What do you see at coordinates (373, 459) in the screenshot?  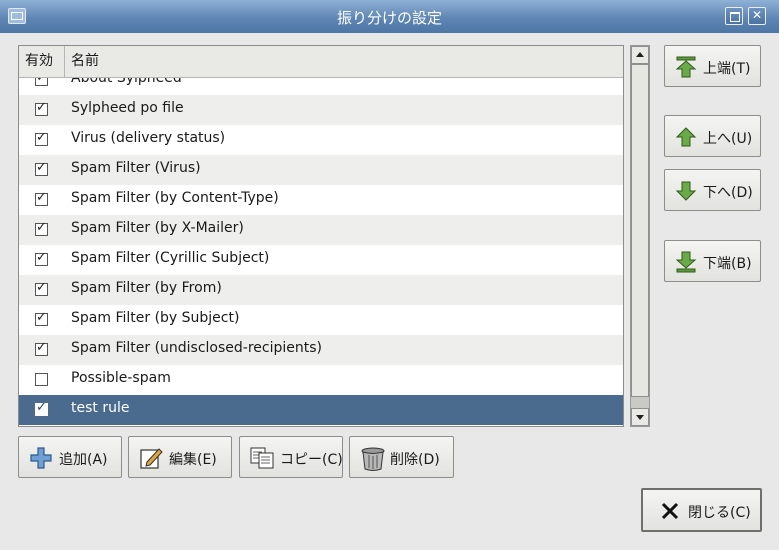 I see `trash-icon` at bounding box center [373, 459].